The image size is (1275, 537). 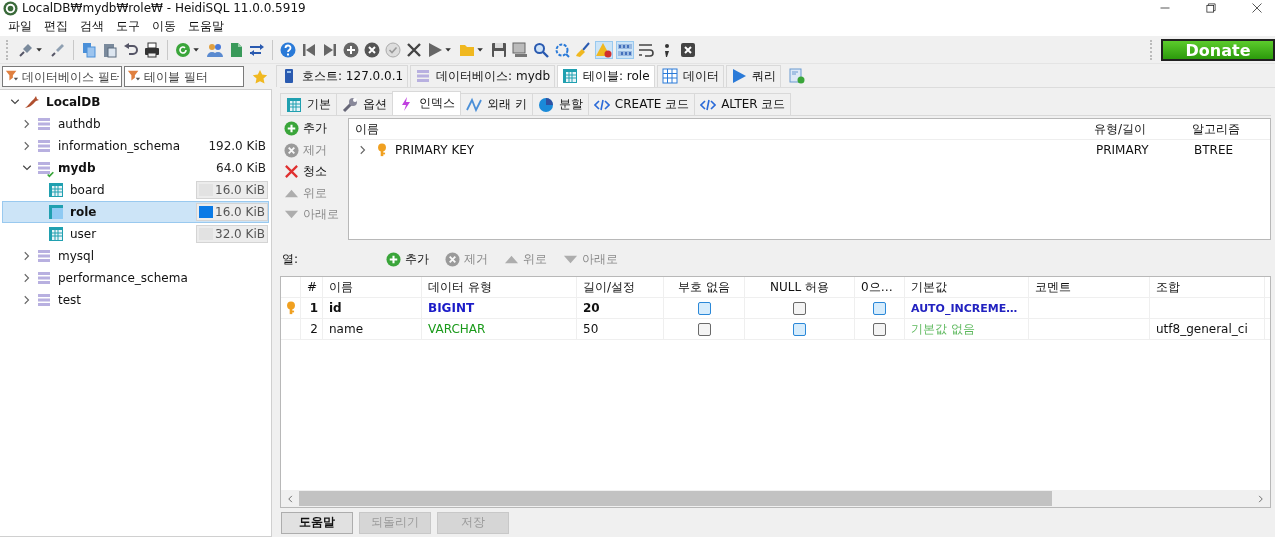 What do you see at coordinates (499, 287) in the screenshot?
I see `column-header: 데이터 유형` at bounding box center [499, 287].